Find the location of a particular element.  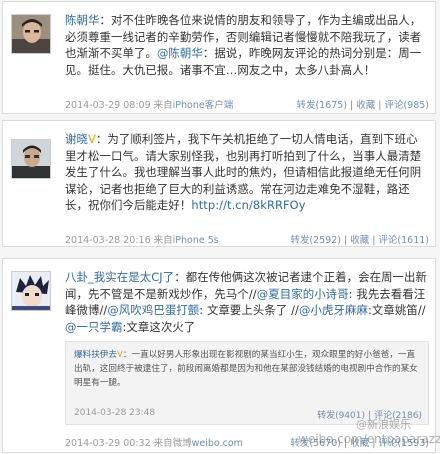

post-source: iPhone客户端 is located at coordinates (203, 105).